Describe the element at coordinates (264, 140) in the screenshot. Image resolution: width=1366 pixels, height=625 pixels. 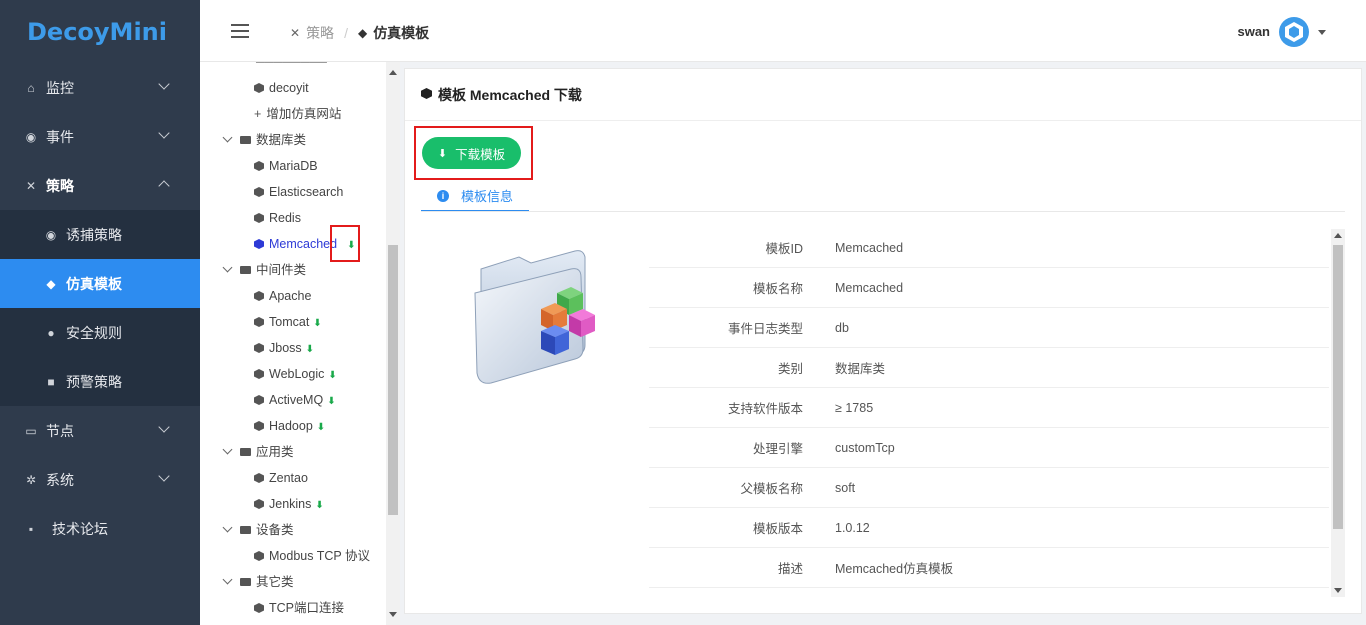
I see `tree-folder: 数据库类` at that location.